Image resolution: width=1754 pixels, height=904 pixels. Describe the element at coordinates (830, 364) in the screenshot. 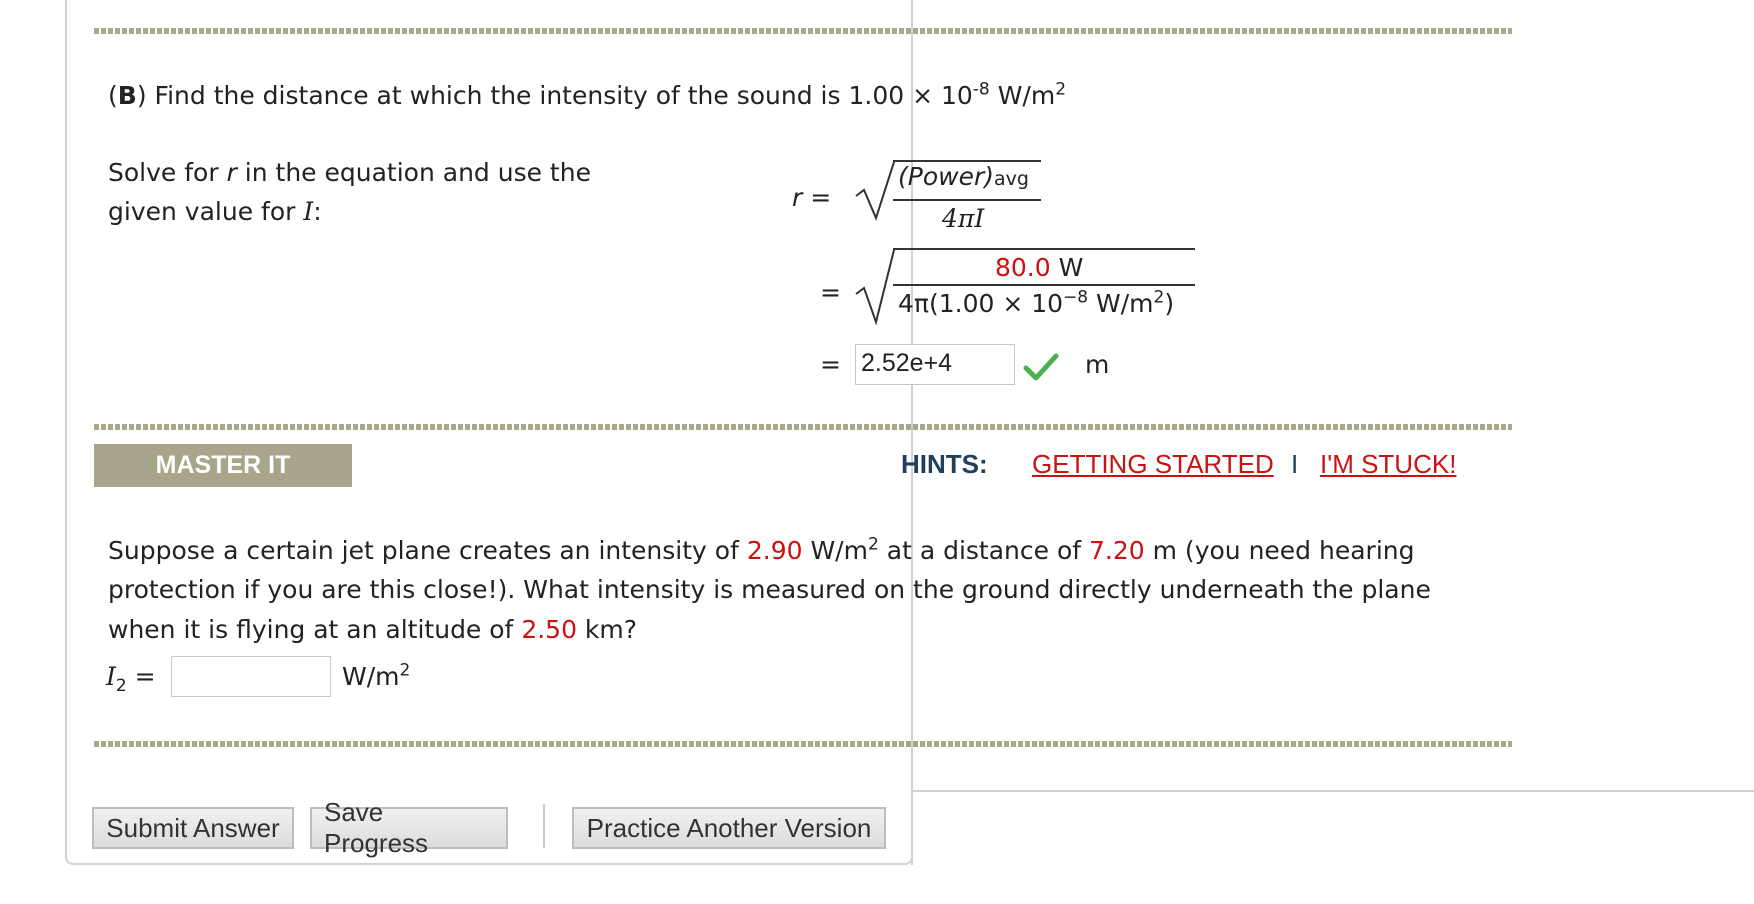

I see `eq-equals-3: =` at that location.